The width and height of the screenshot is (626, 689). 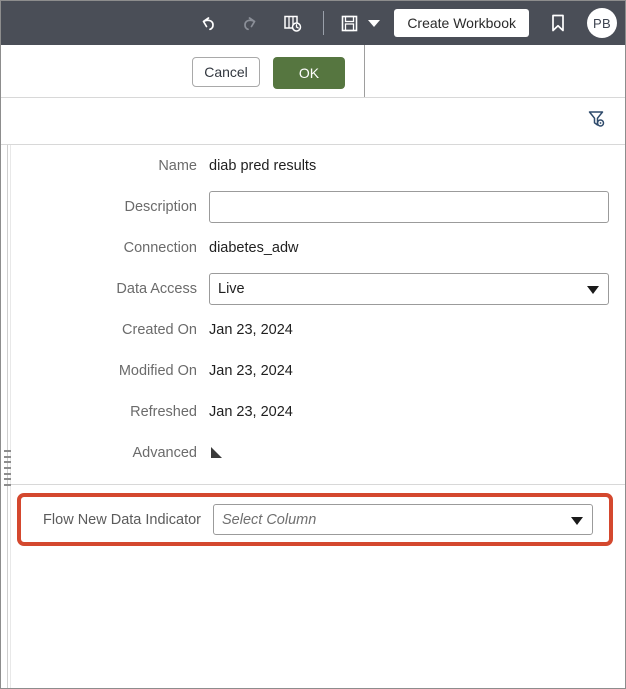 I want to click on form-row-flow-new-data-indicator: Flow New Data Indicator Select Column, so click(x=315, y=519).